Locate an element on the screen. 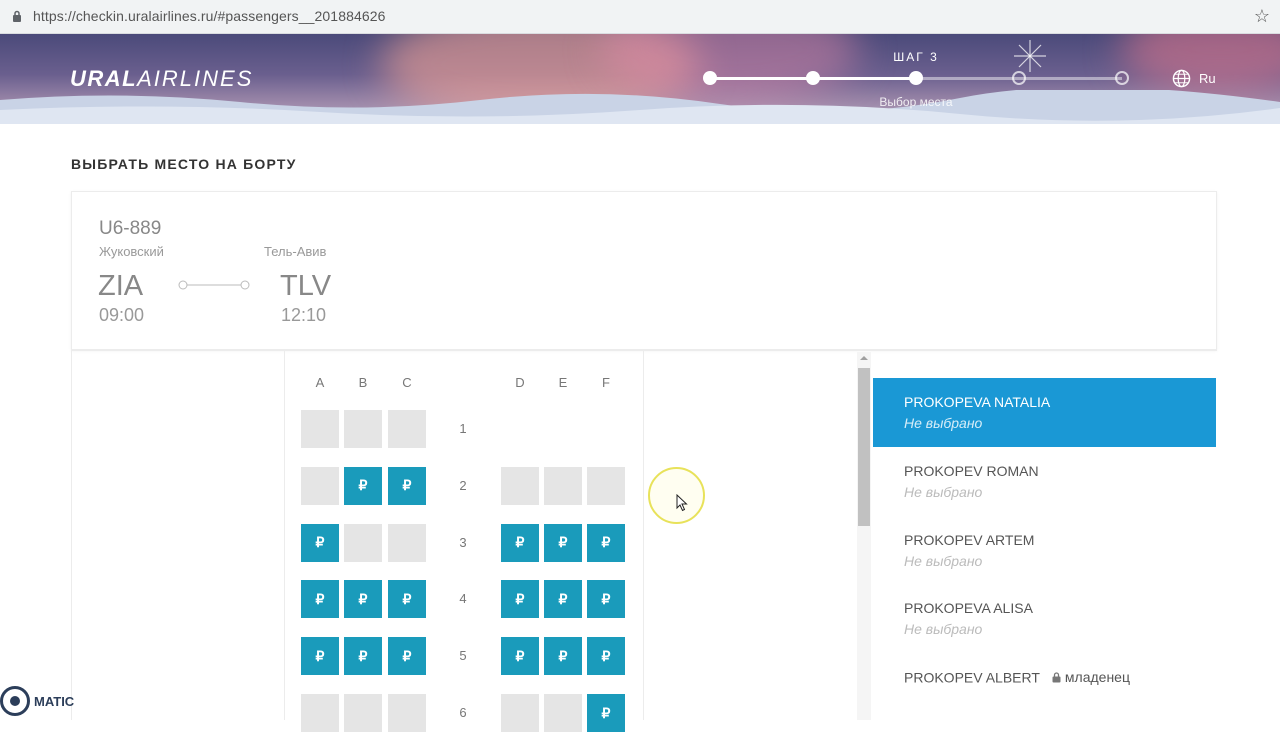  checkin-stepper: ШАГ 3 Выбор места is located at coordinates (916, 79).